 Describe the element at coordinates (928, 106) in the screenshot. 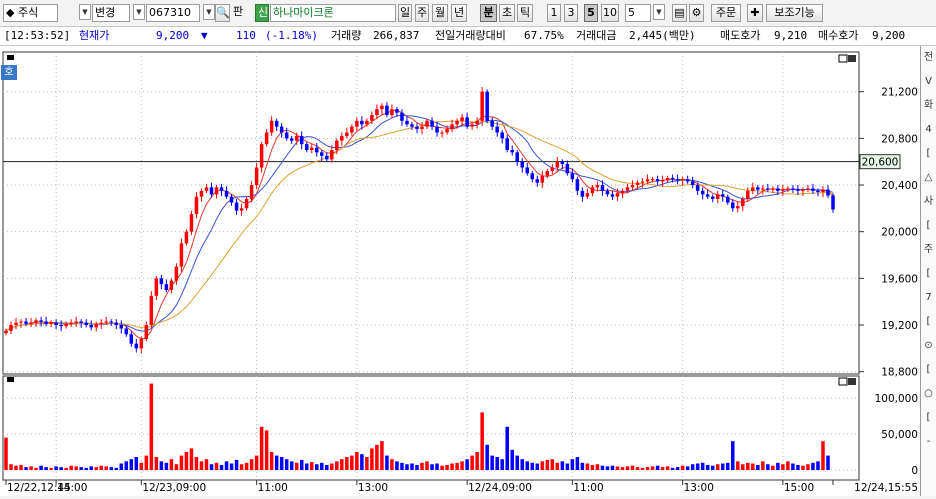

I see `right-strip-item: 화` at that location.